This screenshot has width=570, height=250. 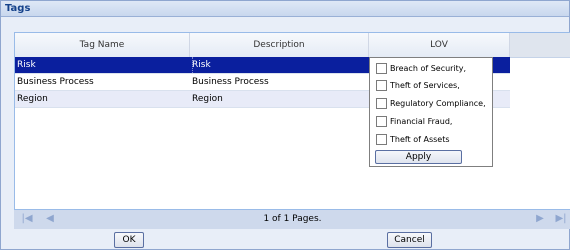 What do you see at coordinates (418, 157) in the screenshot?
I see `apply-button: Apply` at bounding box center [418, 157].